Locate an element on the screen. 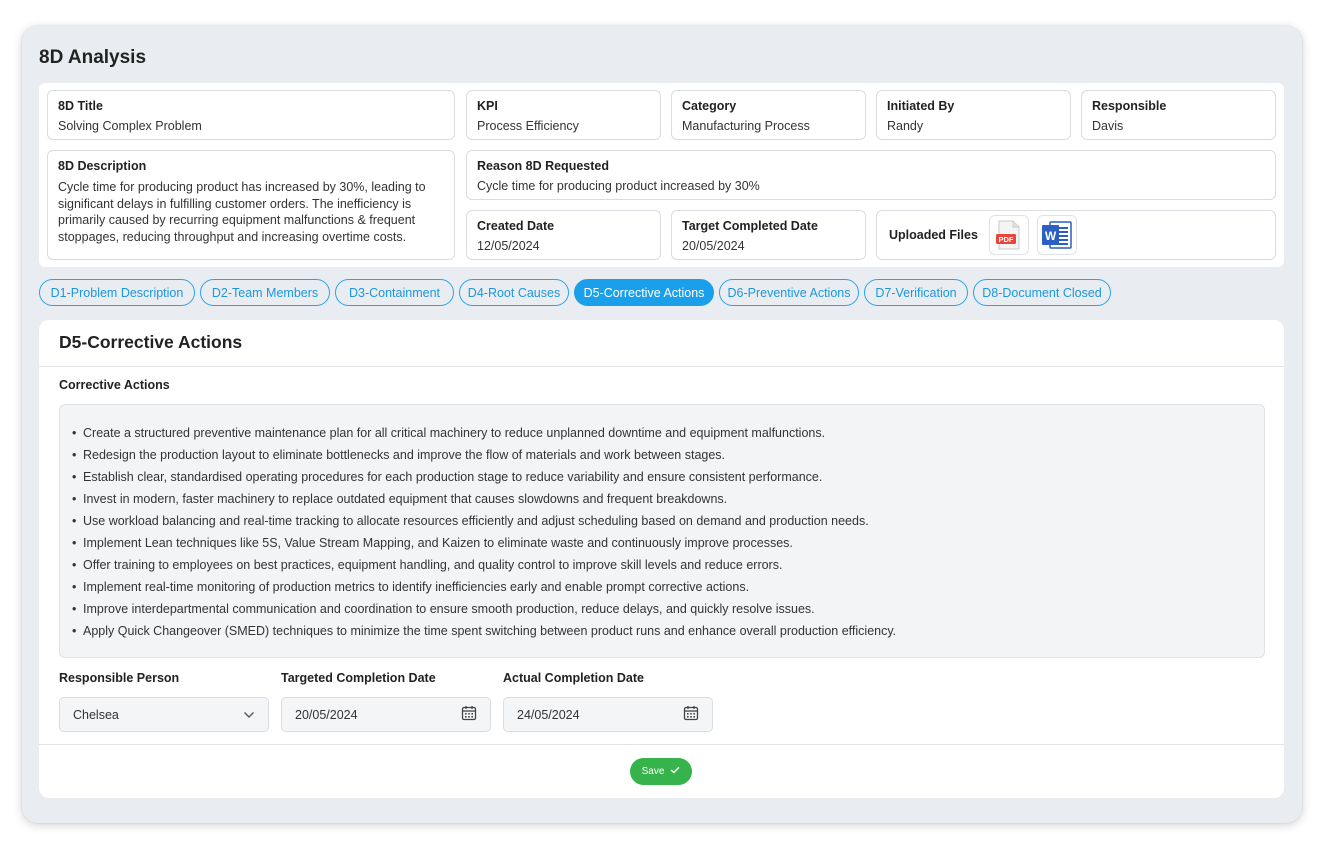  responsible-person-value: Chelsea is located at coordinates (96, 714).